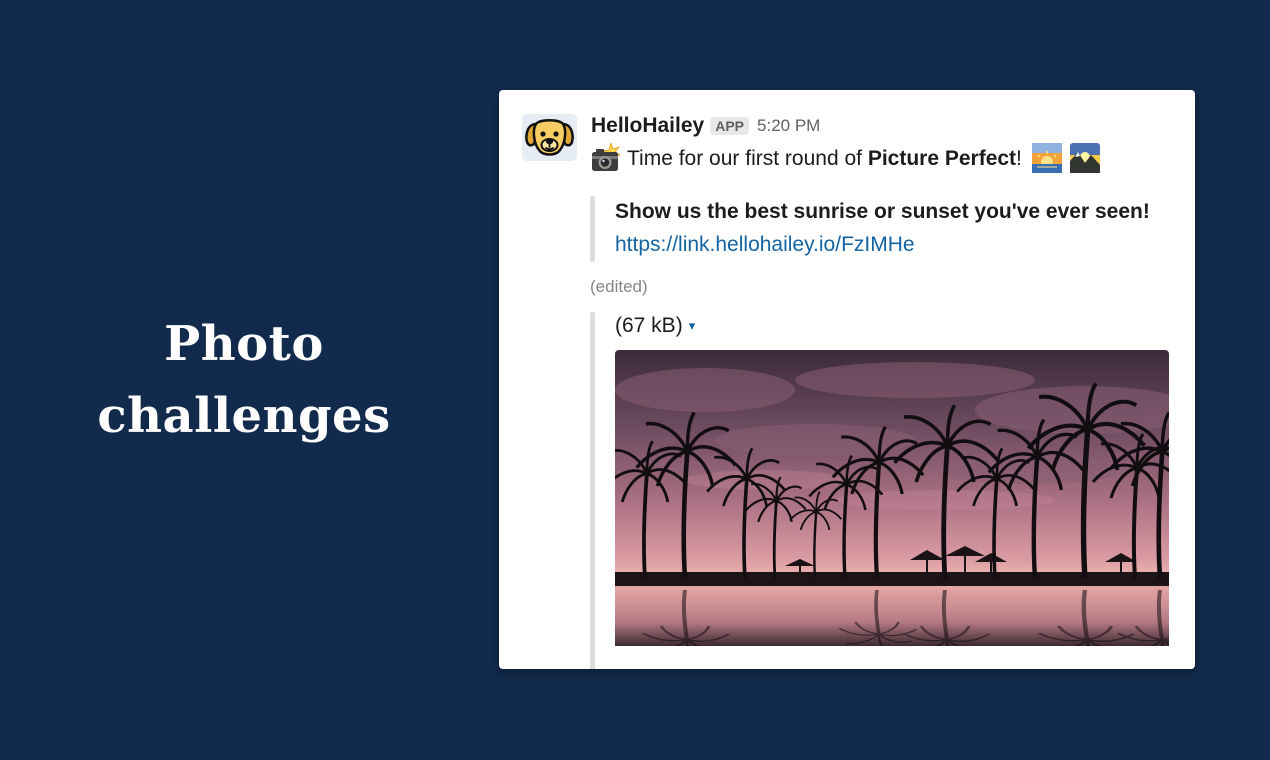  Describe the element at coordinates (649, 325) in the screenshot. I see `file-size-label: (67 kB)` at that location.